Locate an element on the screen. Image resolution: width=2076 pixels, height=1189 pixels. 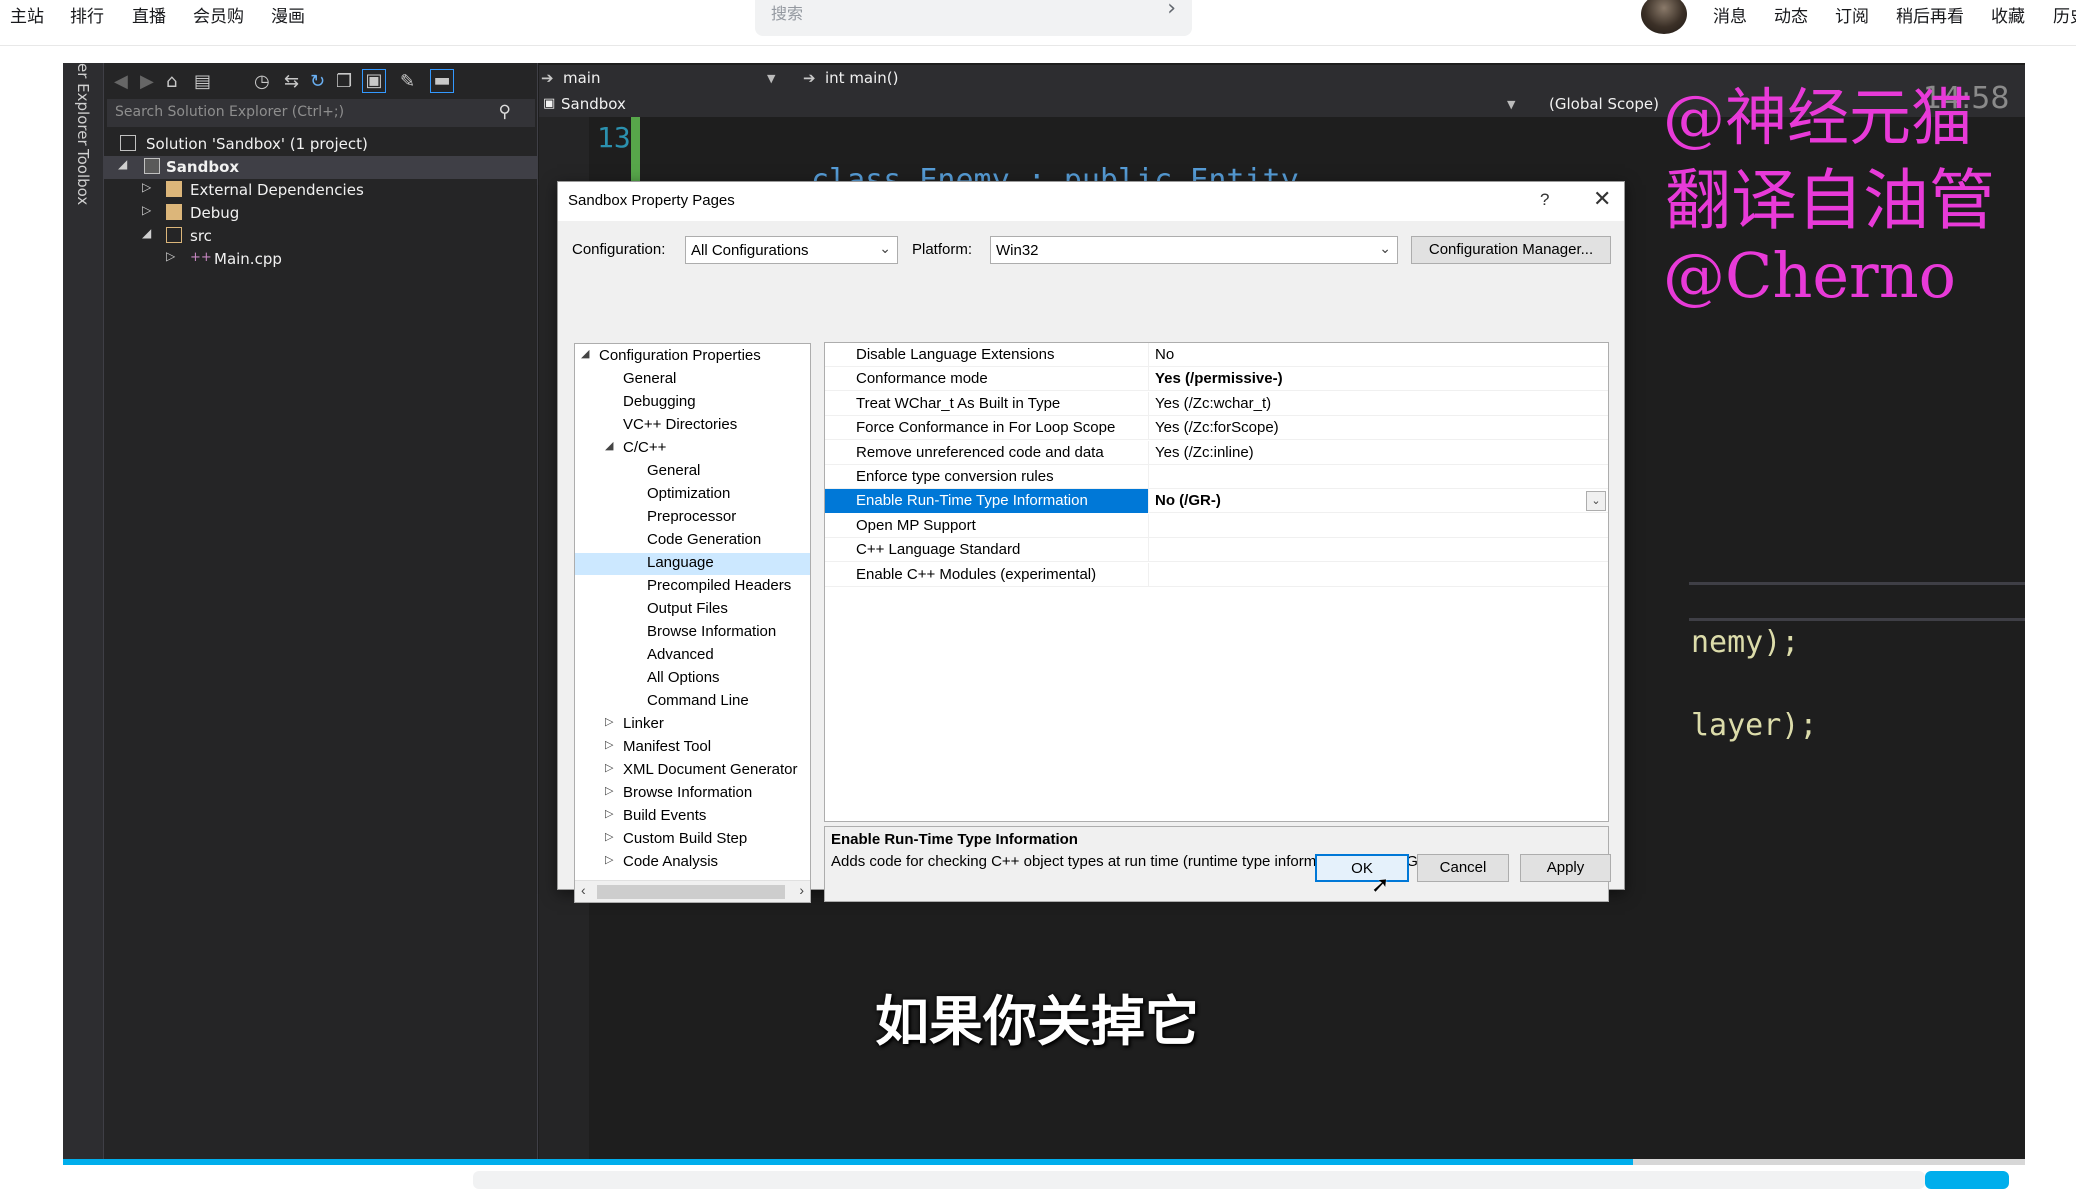
back-icon: ◀ is located at coordinates (121, 81).